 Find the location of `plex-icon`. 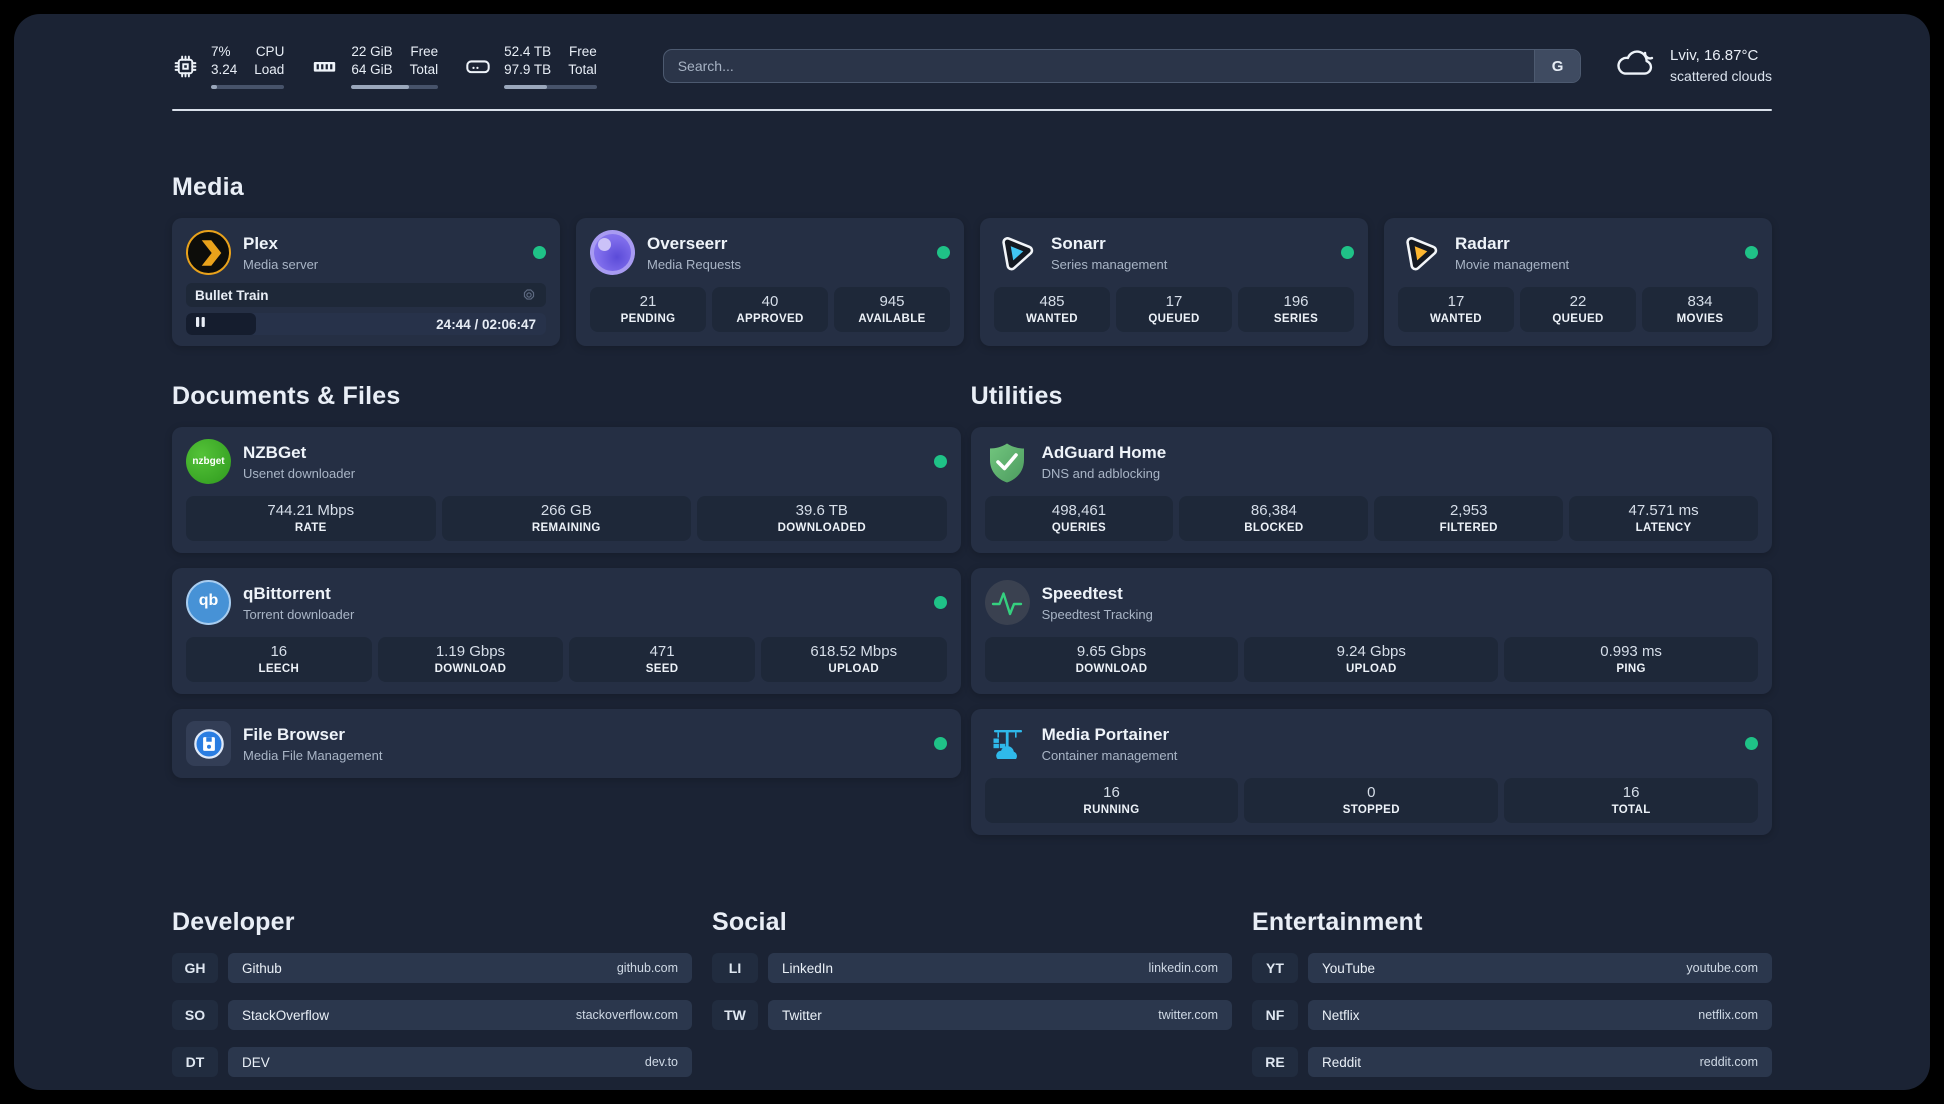

plex-icon is located at coordinates (208, 252).